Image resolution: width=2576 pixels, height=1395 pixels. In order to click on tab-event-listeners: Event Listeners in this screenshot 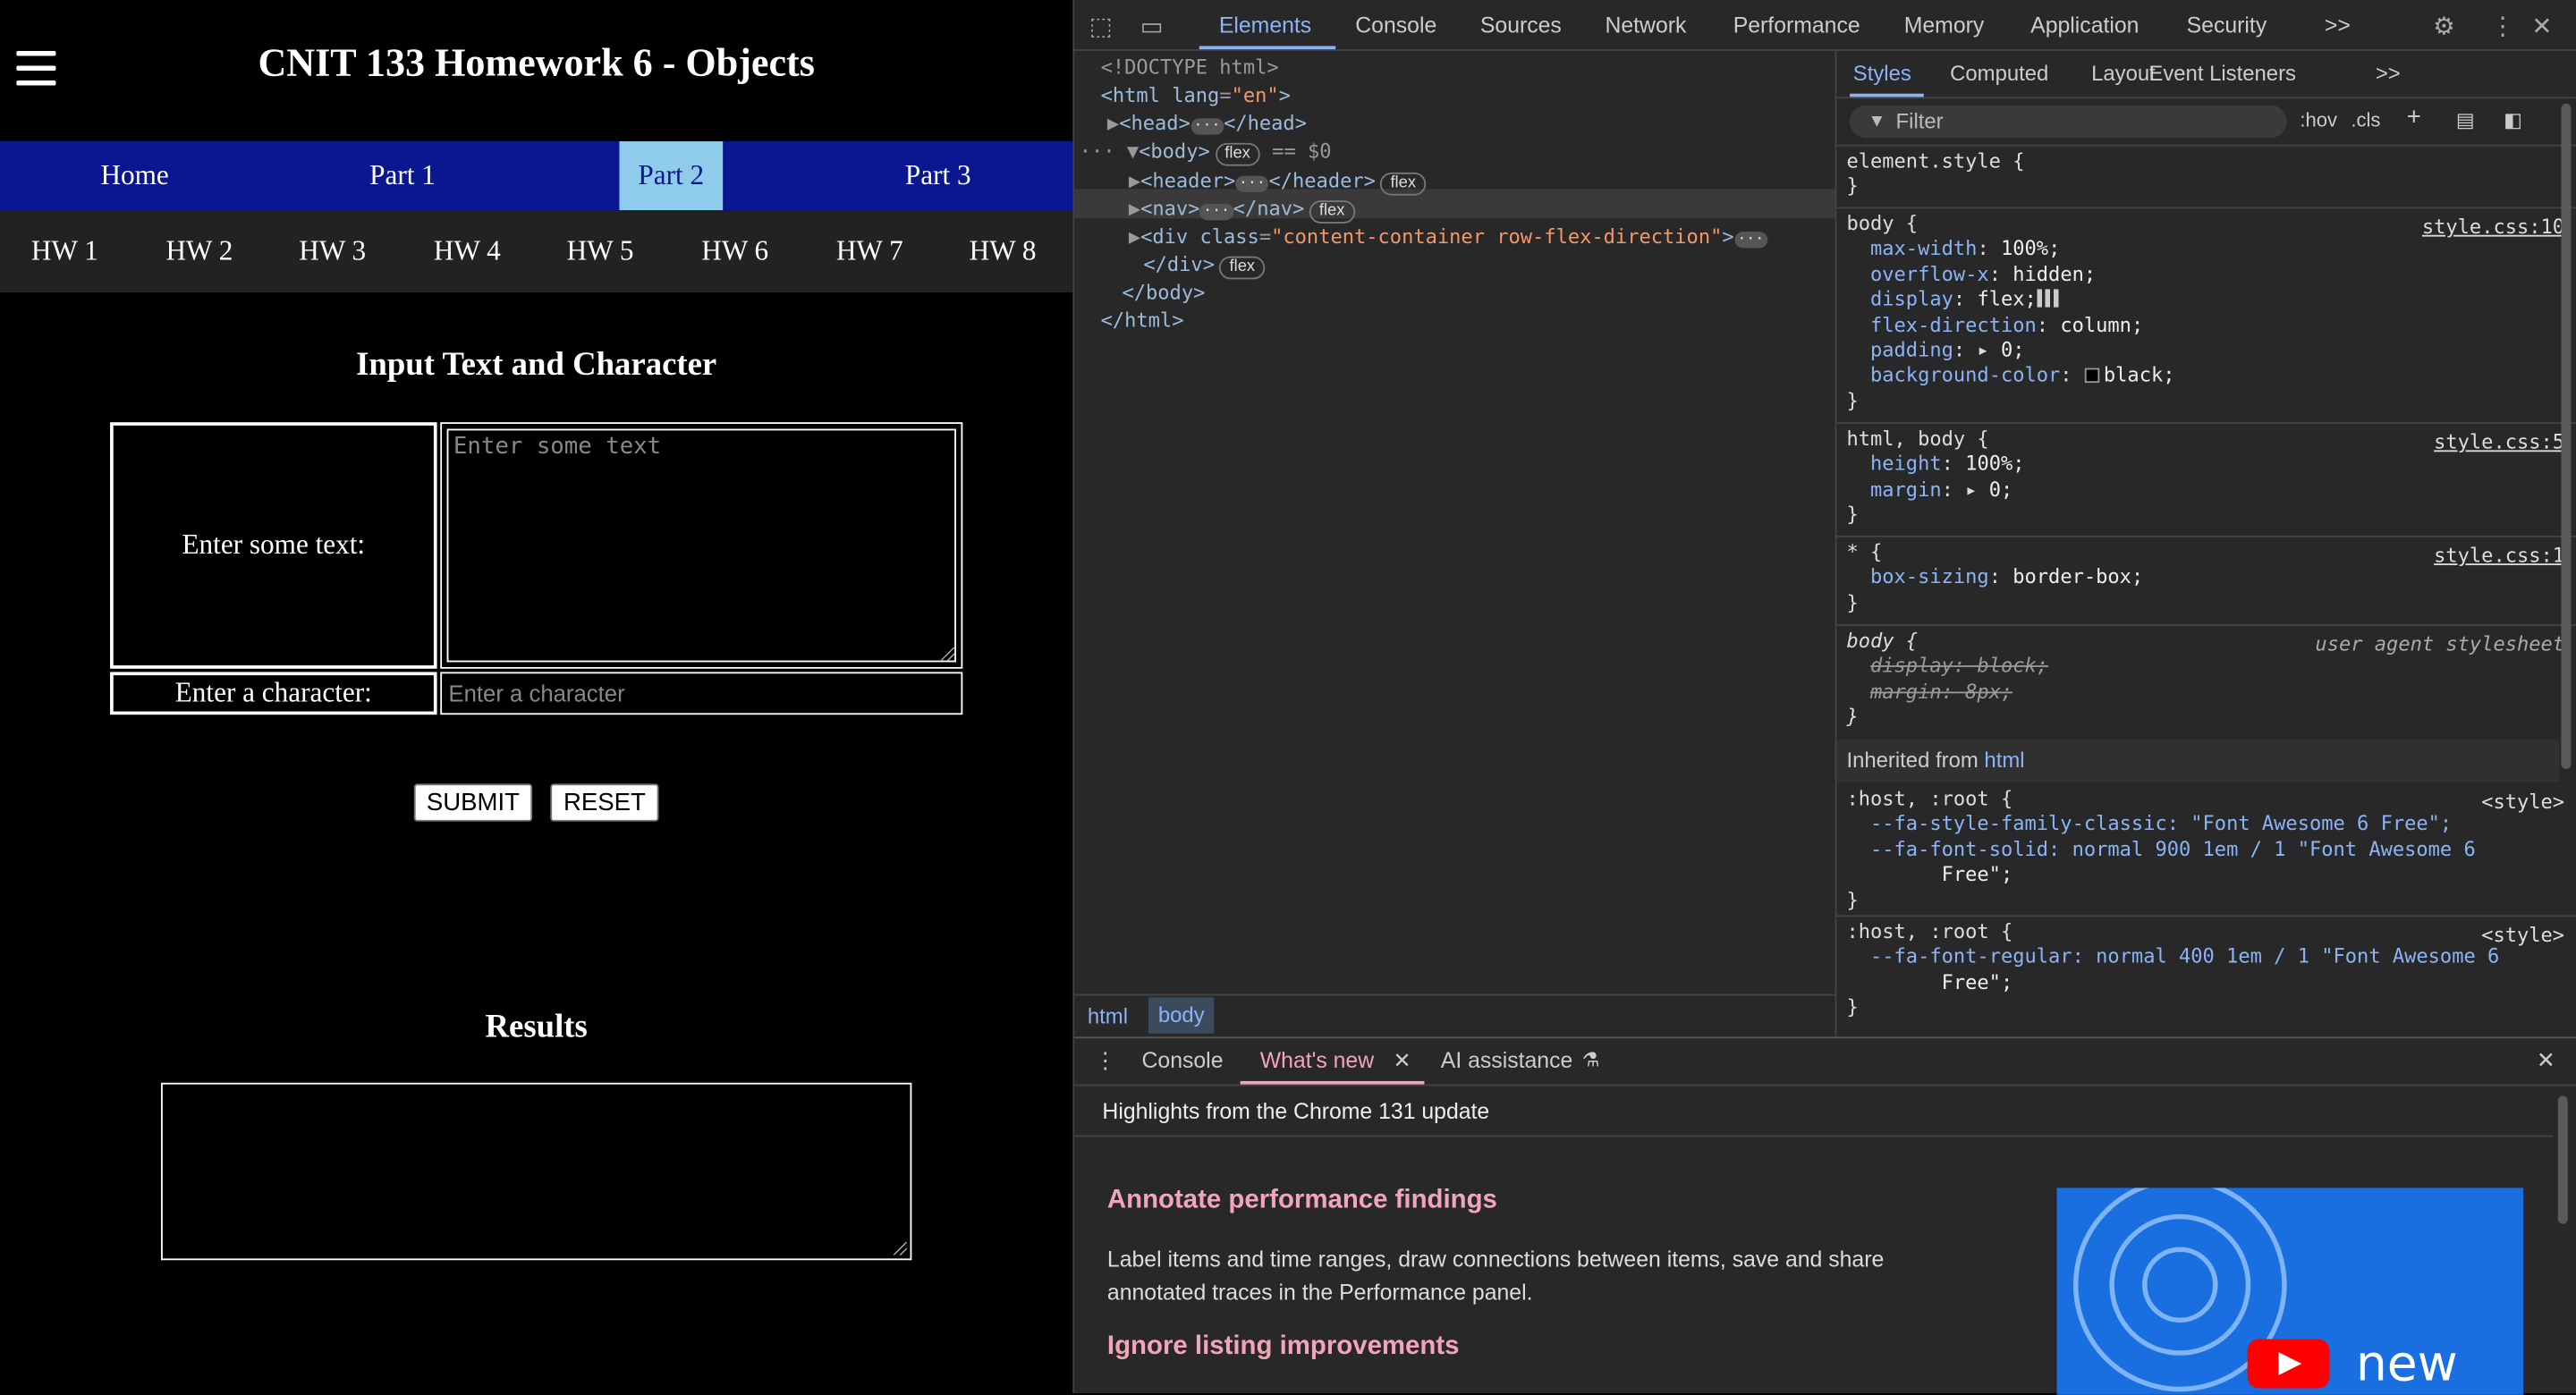, I will do `click(2222, 73)`.